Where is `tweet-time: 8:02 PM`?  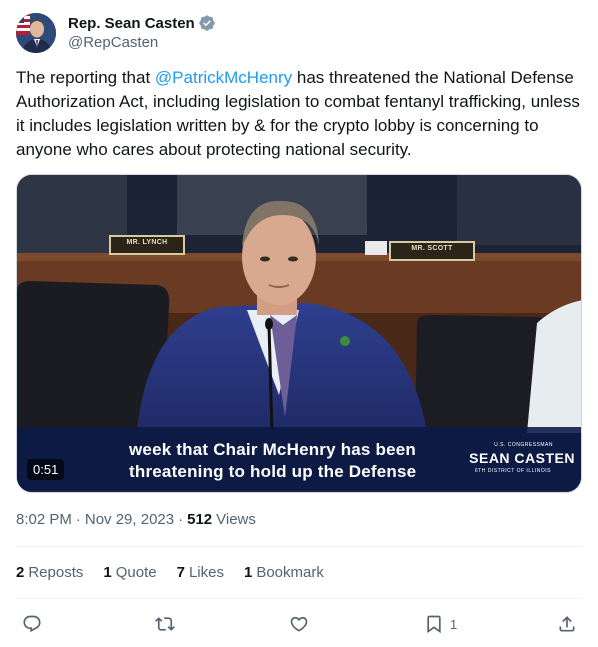
tweet-time: 8:02 PM is located at coordinates (44, 519).